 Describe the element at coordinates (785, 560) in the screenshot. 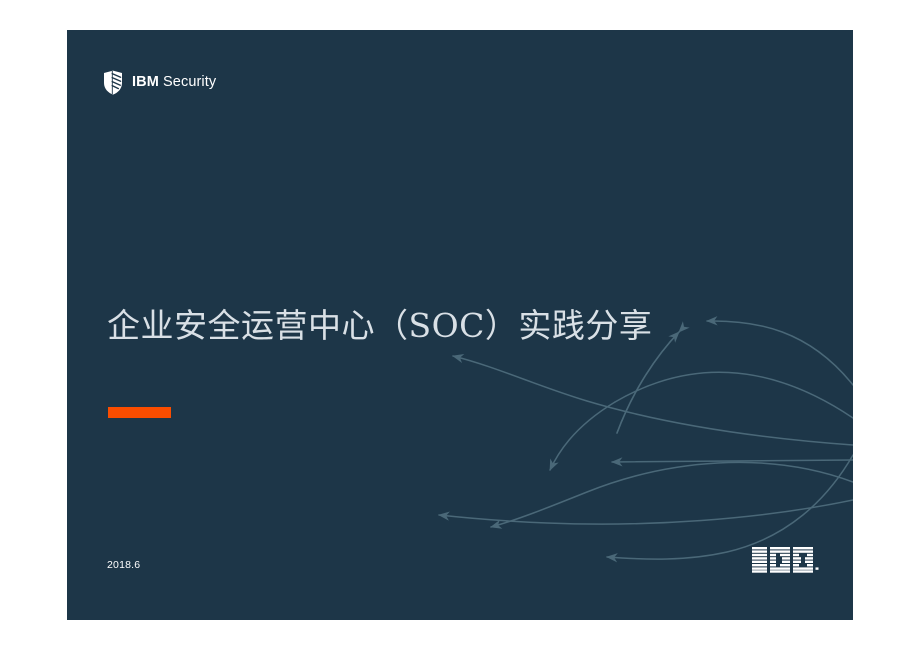

I see `ibm-logo` at that location.